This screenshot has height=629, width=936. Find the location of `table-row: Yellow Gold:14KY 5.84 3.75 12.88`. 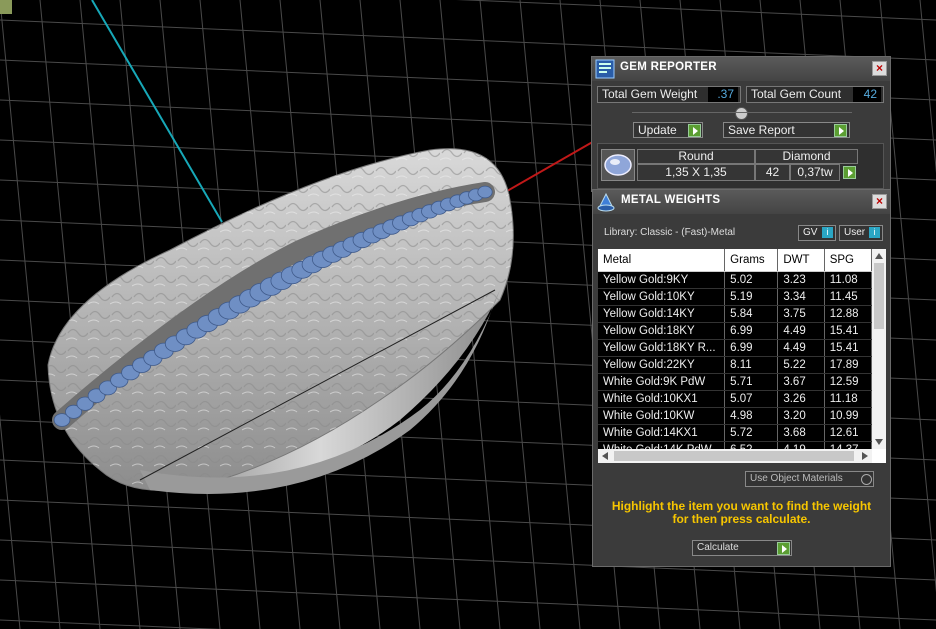

table-row: Yellow Gold:14KY 5.84 3.75 12.88 is located at coordinates (735, 314).